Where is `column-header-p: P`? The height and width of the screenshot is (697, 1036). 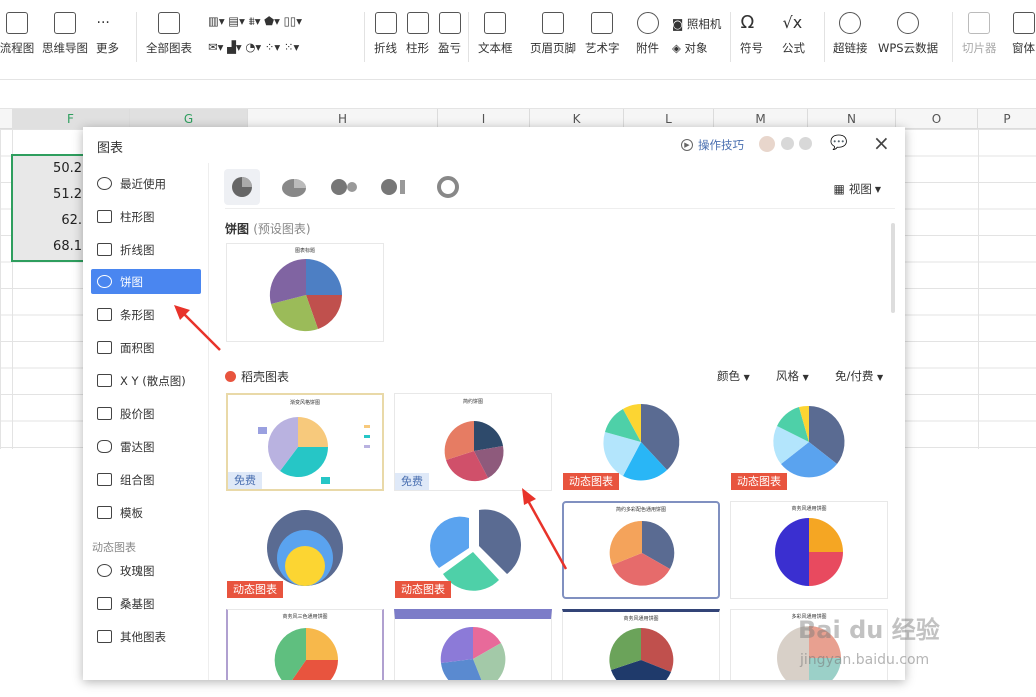
column-header-p: P is located at coordinates (1007, 119).